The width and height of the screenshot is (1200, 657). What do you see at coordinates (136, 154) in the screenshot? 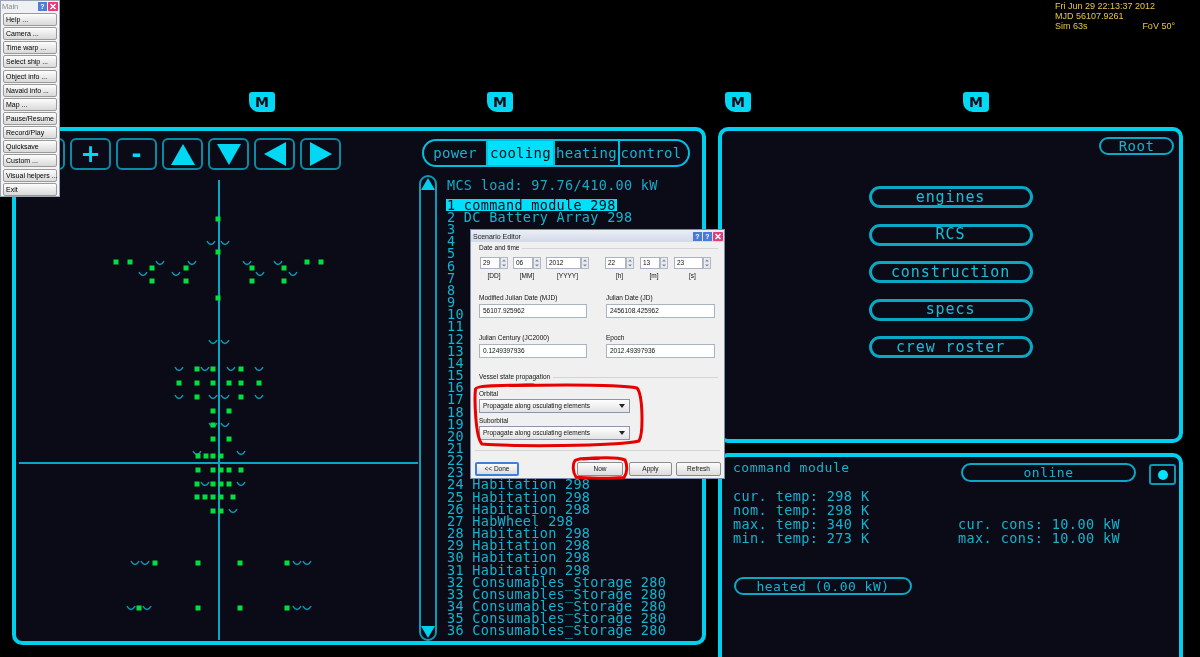
I see `toolbar-button: -` at bounding box center [136, 154].